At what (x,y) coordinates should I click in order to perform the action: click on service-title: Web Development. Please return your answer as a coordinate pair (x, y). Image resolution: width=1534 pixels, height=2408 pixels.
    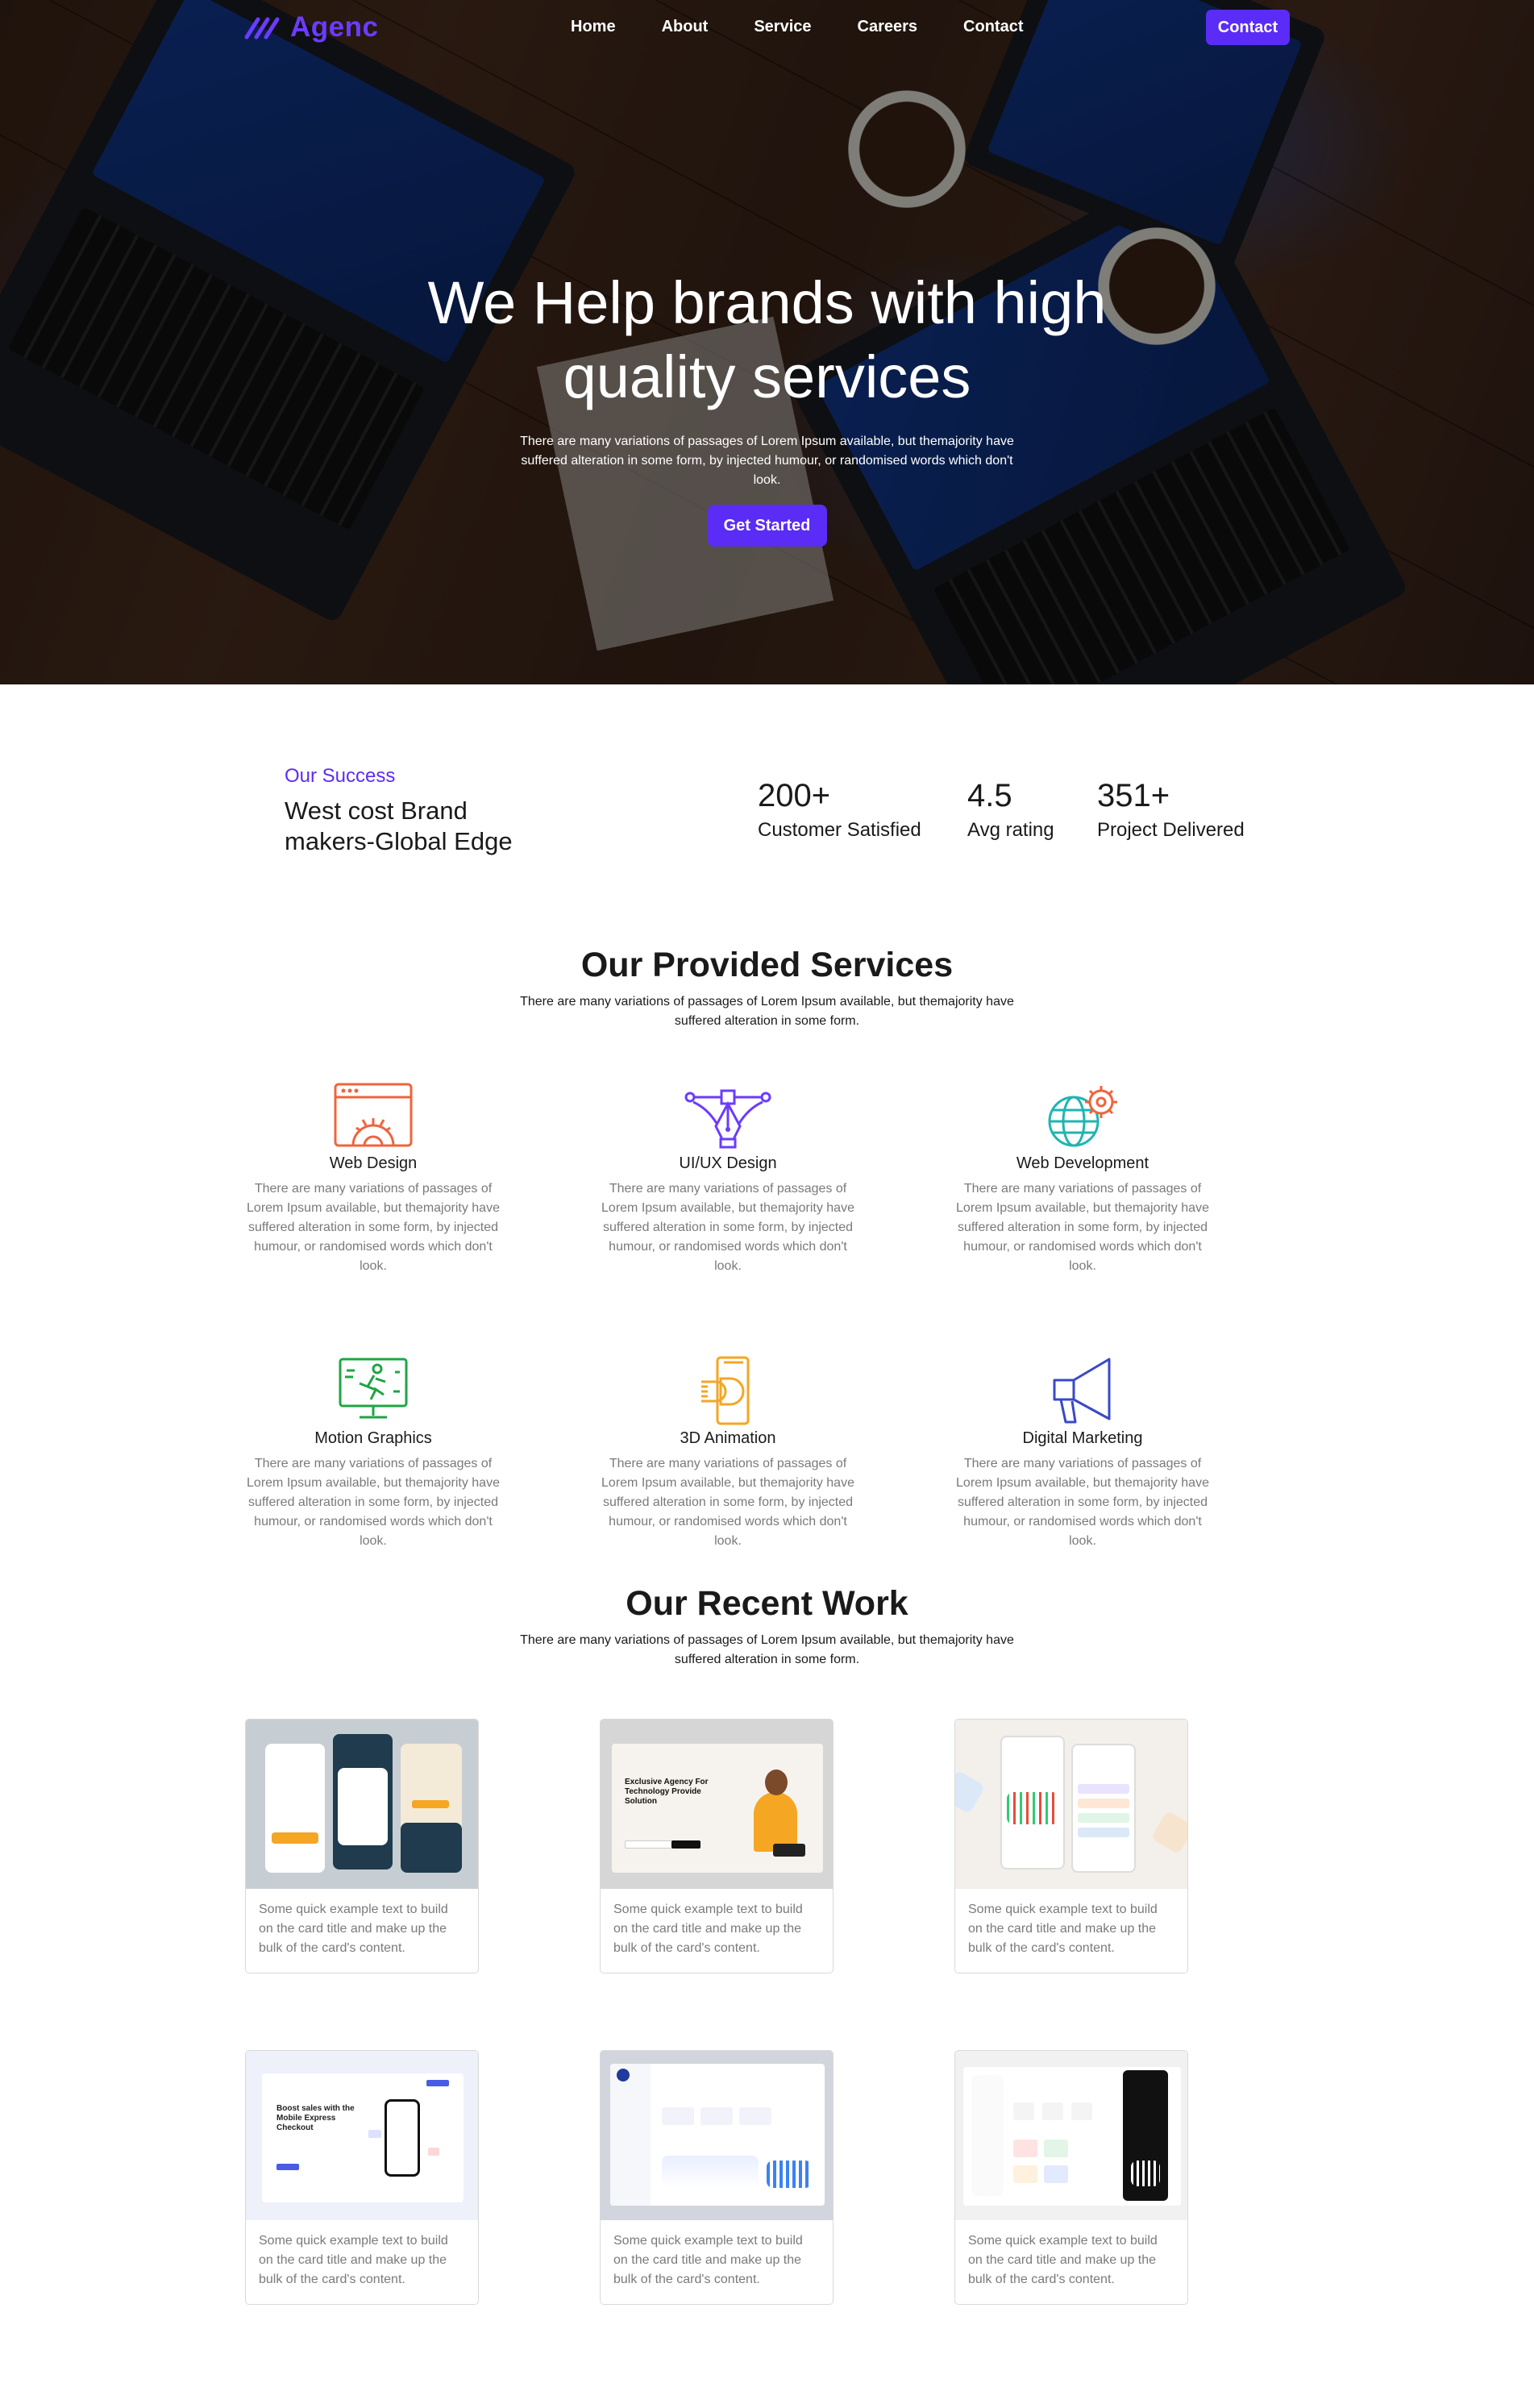
    Looking at the image, I should click on (1082, 1163).